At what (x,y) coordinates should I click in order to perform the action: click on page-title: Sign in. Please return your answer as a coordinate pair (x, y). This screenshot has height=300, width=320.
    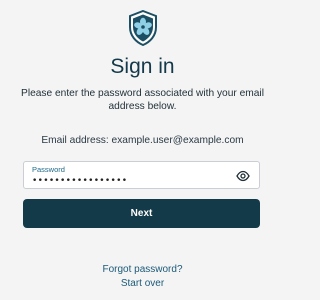
    Looking at the image, I should click on (142, 66).